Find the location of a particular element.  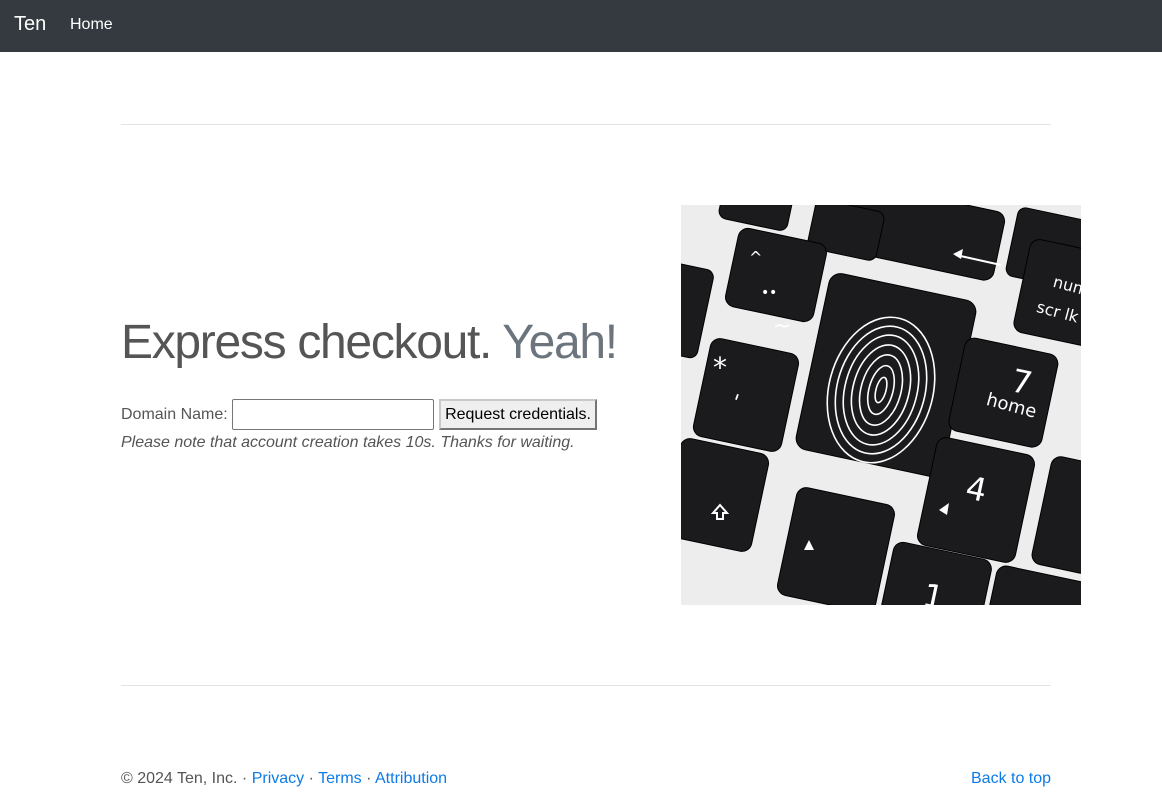

bottom-divider is located at coordinates (586, 685).